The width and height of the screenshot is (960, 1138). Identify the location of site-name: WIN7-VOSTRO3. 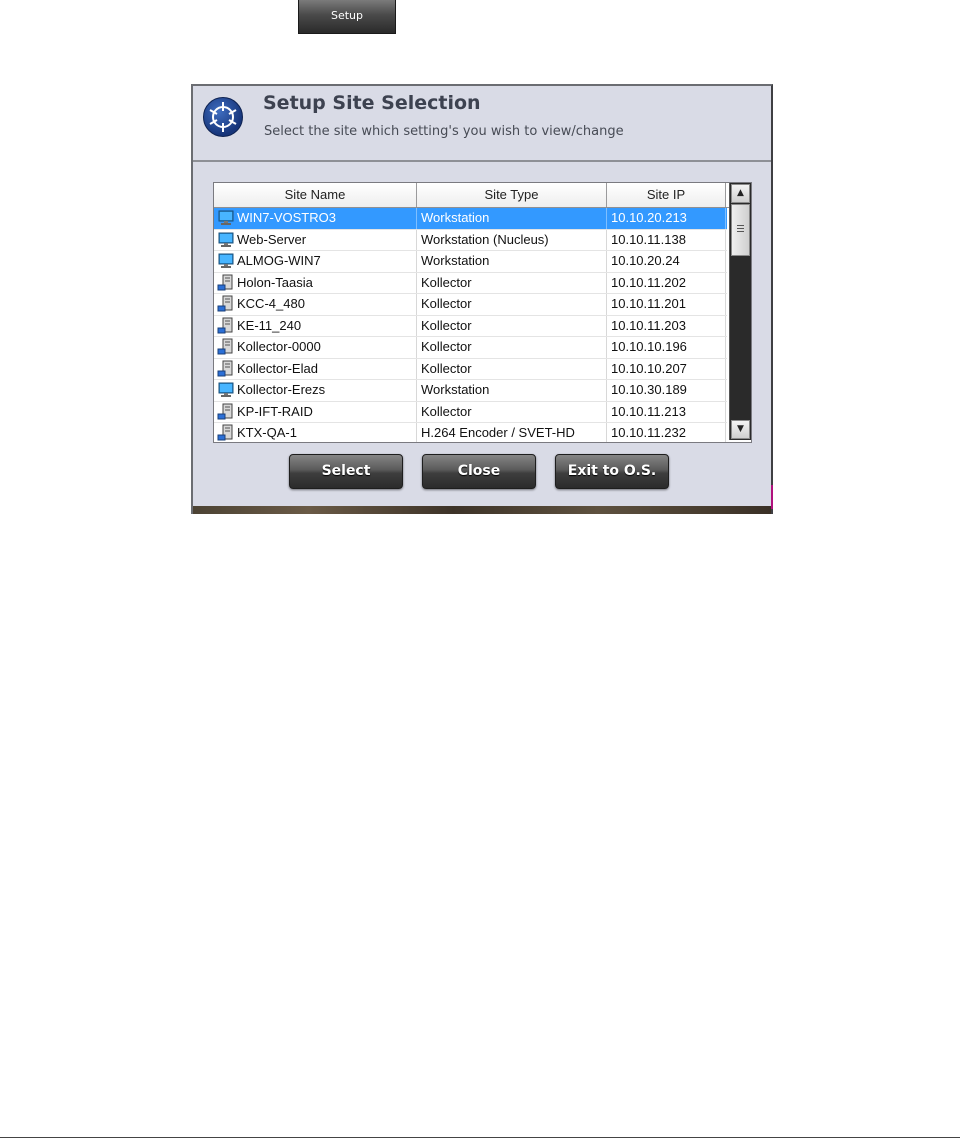
(286, 218).